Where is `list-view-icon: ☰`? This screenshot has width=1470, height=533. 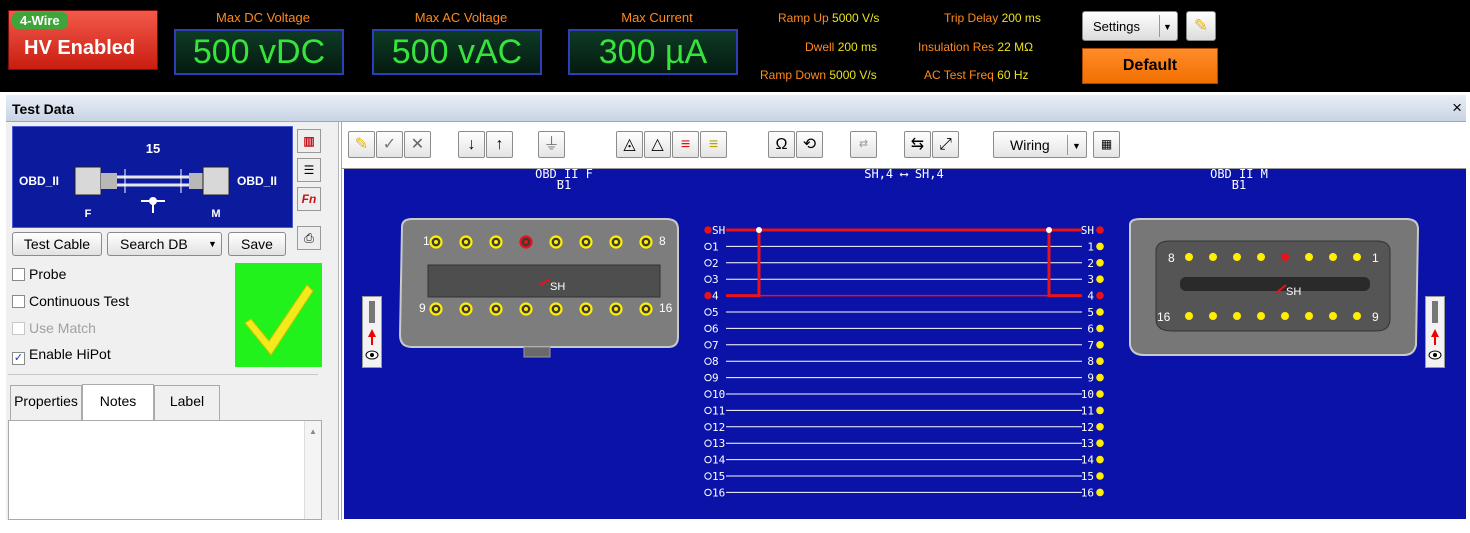
list-view-icon: ☰ is located at coordinates (309, 170).